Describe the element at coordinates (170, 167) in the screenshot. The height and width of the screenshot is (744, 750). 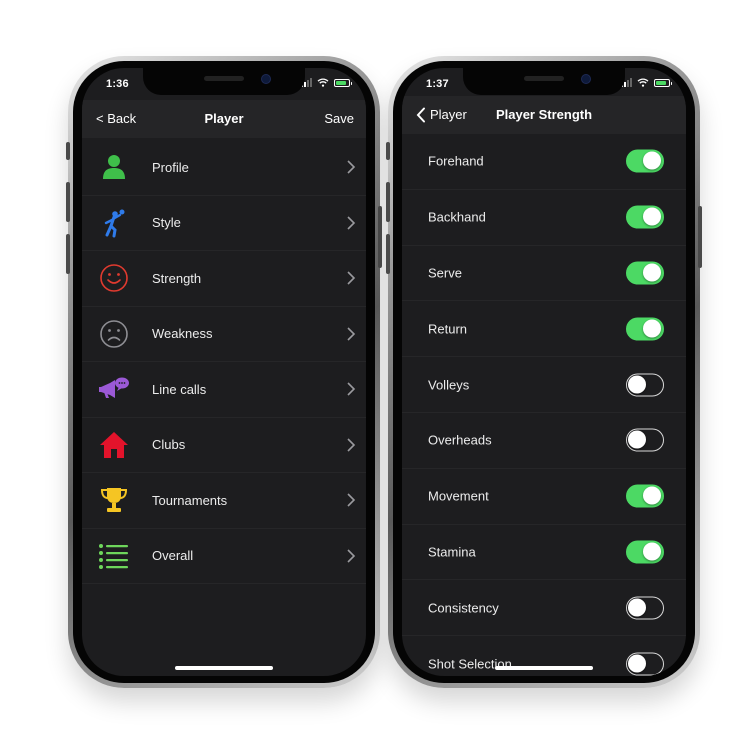
I see `menu-item-label: Profile` at that location.